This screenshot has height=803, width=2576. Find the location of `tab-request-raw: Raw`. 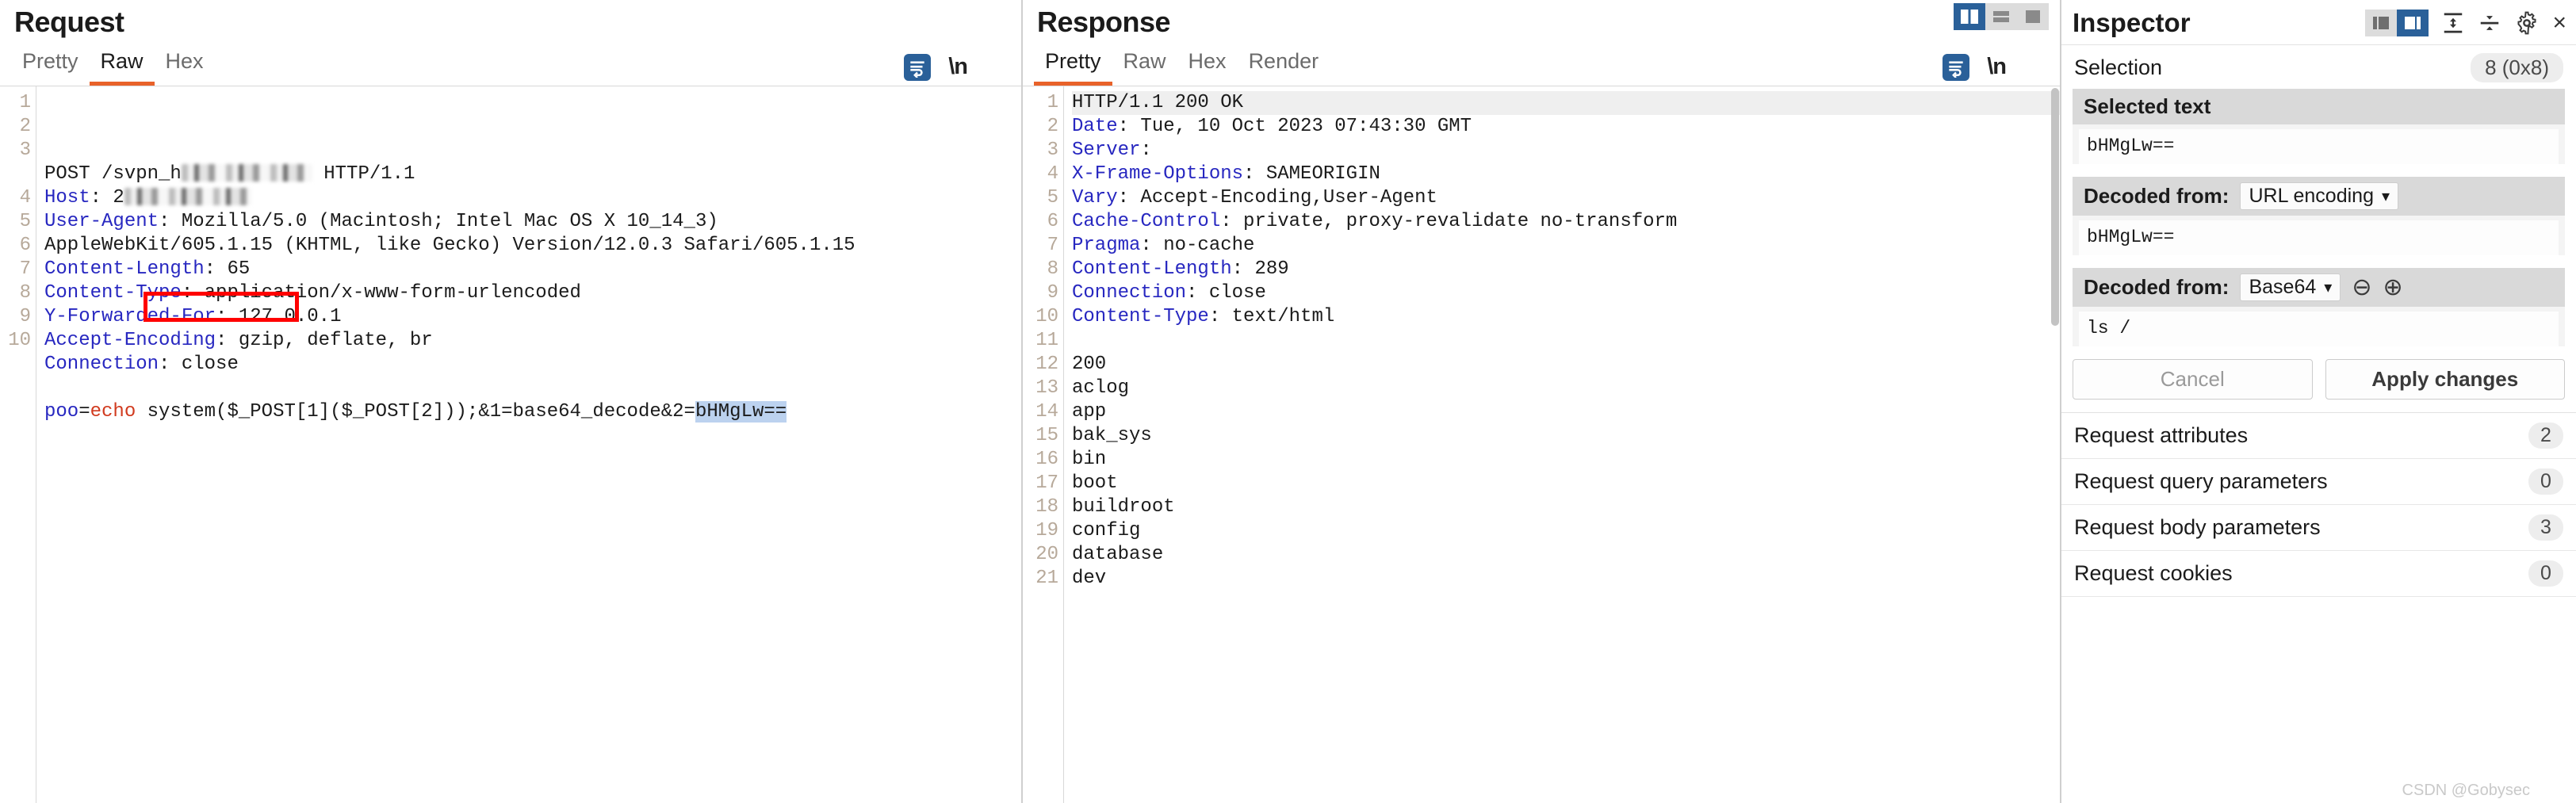

tab-request-raw: Raw is located at coordinates (122, 65).